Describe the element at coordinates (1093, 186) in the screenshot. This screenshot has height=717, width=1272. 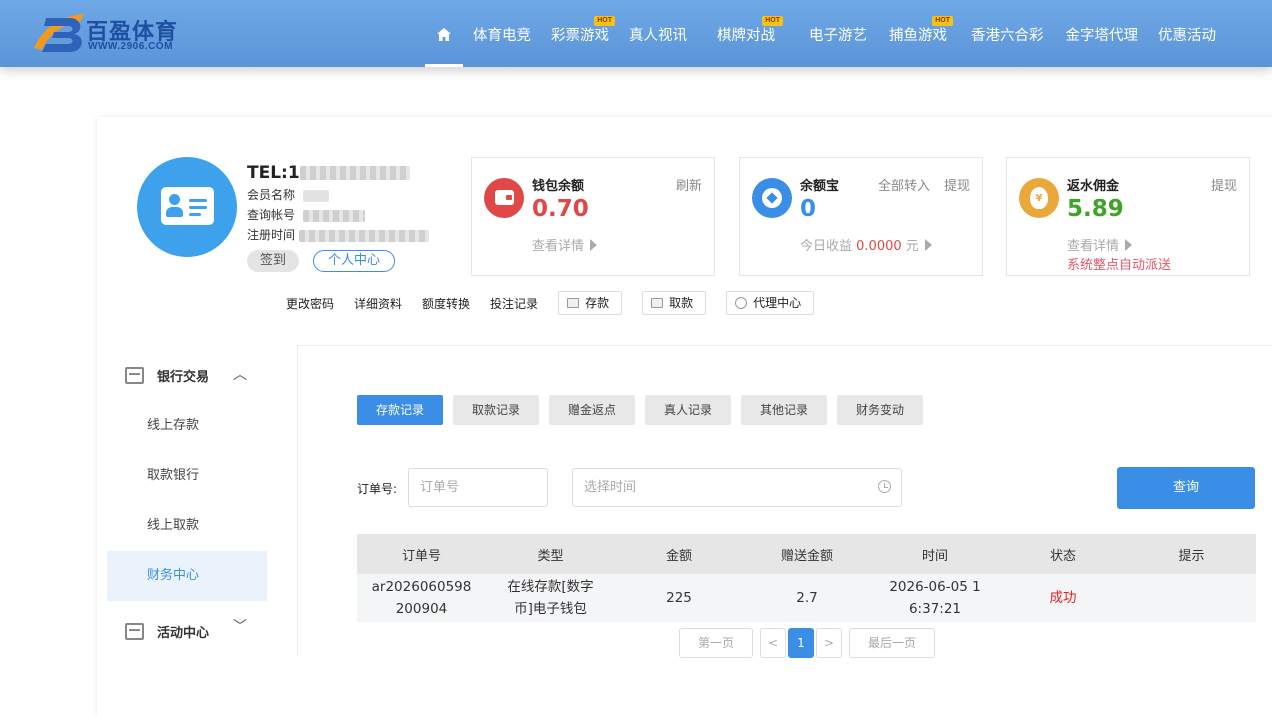
I see `rebate-title: 返水佣金` at that location.